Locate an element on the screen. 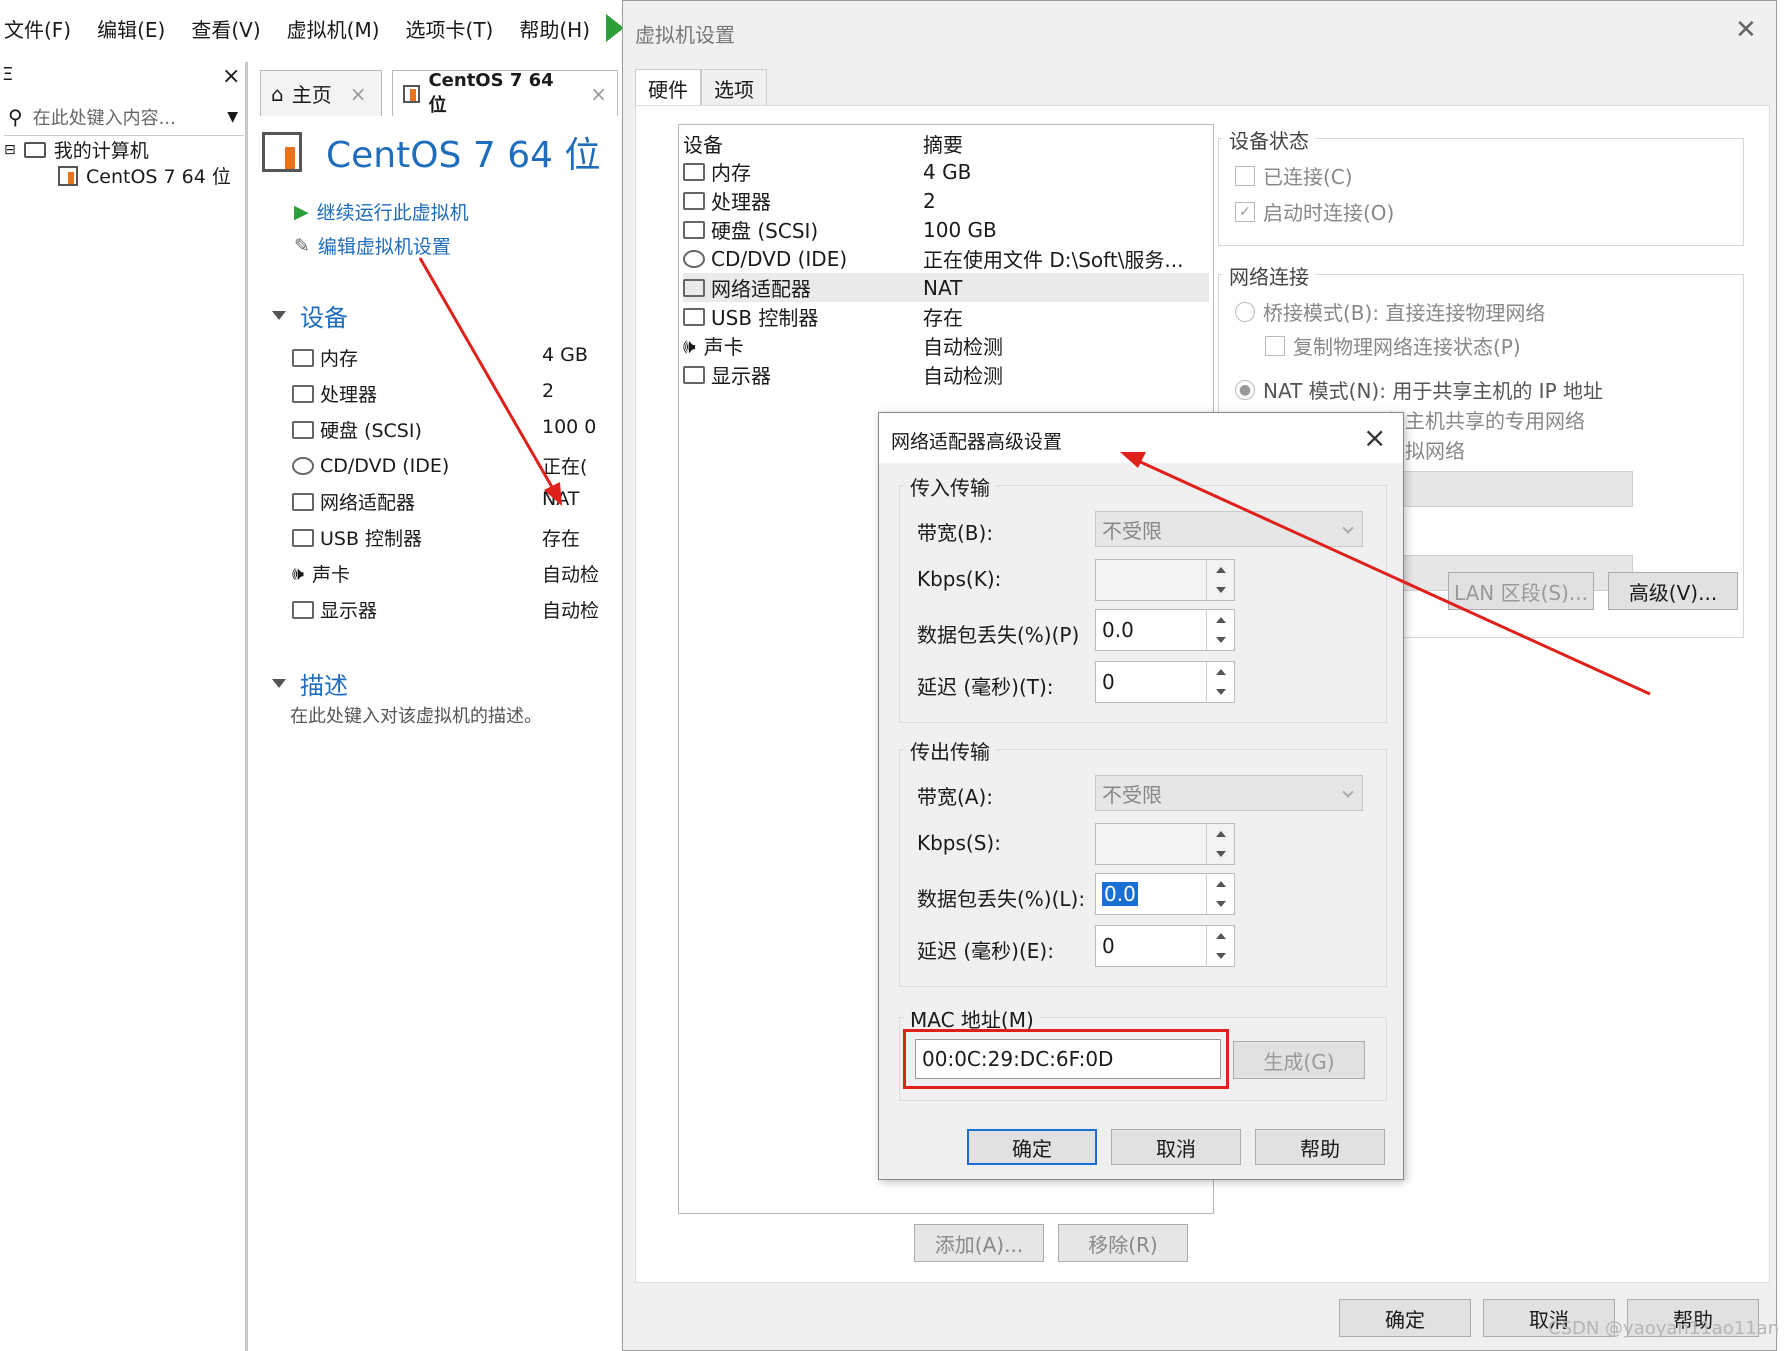 This screenshot has height=1351, width=1785. device-list-item: USB 控制器 存在 is located at coordinates (946, 316).